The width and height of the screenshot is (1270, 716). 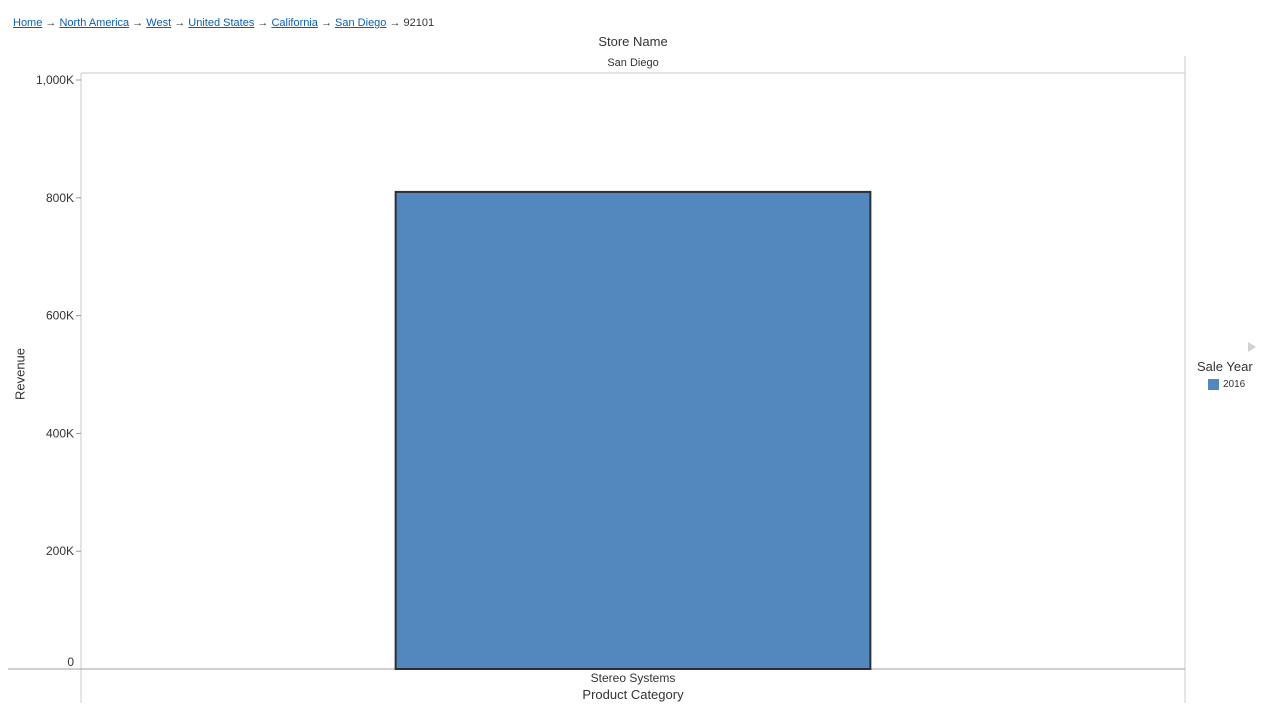 I want to click on y-tick-label: 1,000K, so click(x=55, y=80).